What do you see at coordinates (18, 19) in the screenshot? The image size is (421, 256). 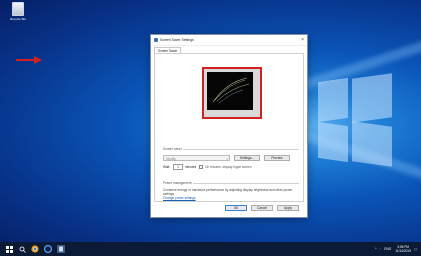 I see `recycle-bin-label: Recycle Bin` at bounding box center [18, 19].